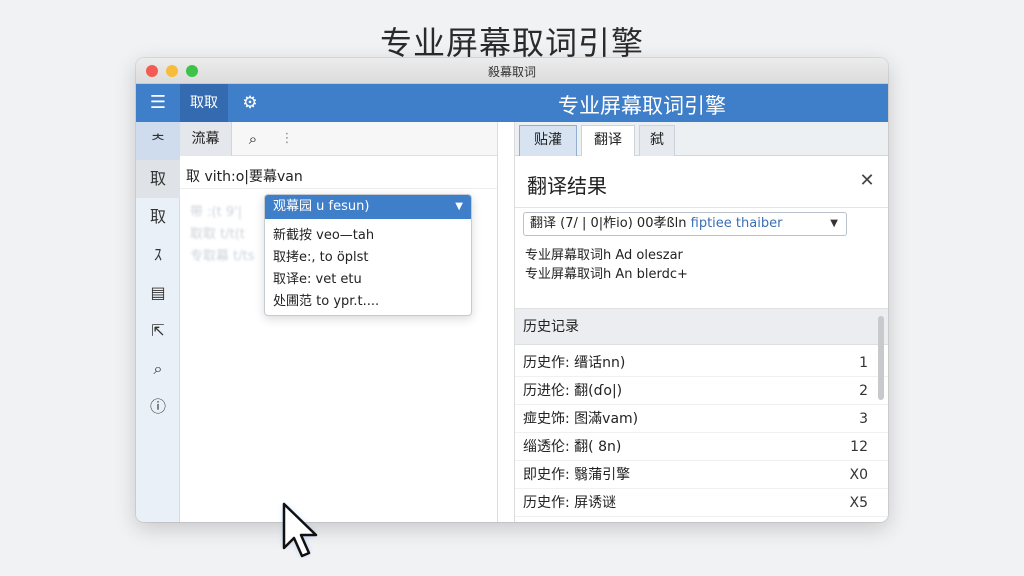 The height and width of the screenshot is (576, 1024). What do you see at coordinates (604, 255) in the screenshot?
I see `result-line: 专业屏幕取词h Ad oleszar` at bounding box center [604, 255].